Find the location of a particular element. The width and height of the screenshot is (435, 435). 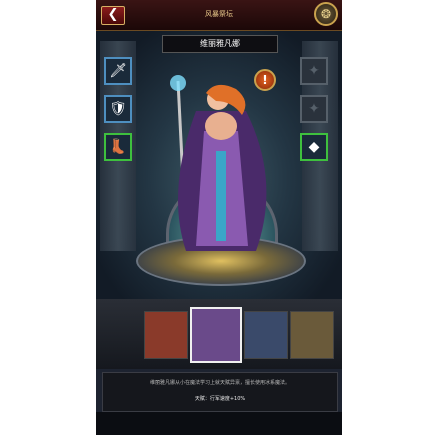

hero-description: 维丽雅凡娜从小在魔法学习上就天赋异禀，擅长使用冰系魔法。 is located at coordinates (219, 383).